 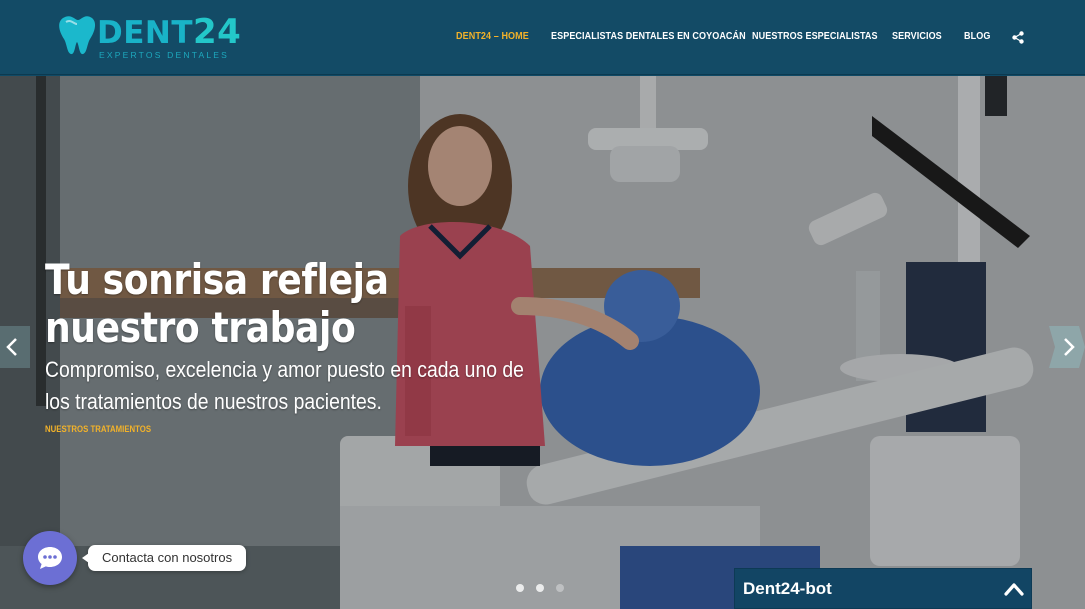 What do you see at coordinates (787, 588) in the screenshot?
I see `chatbot-title: Dent24-bot` at bounding box center [787, 588].